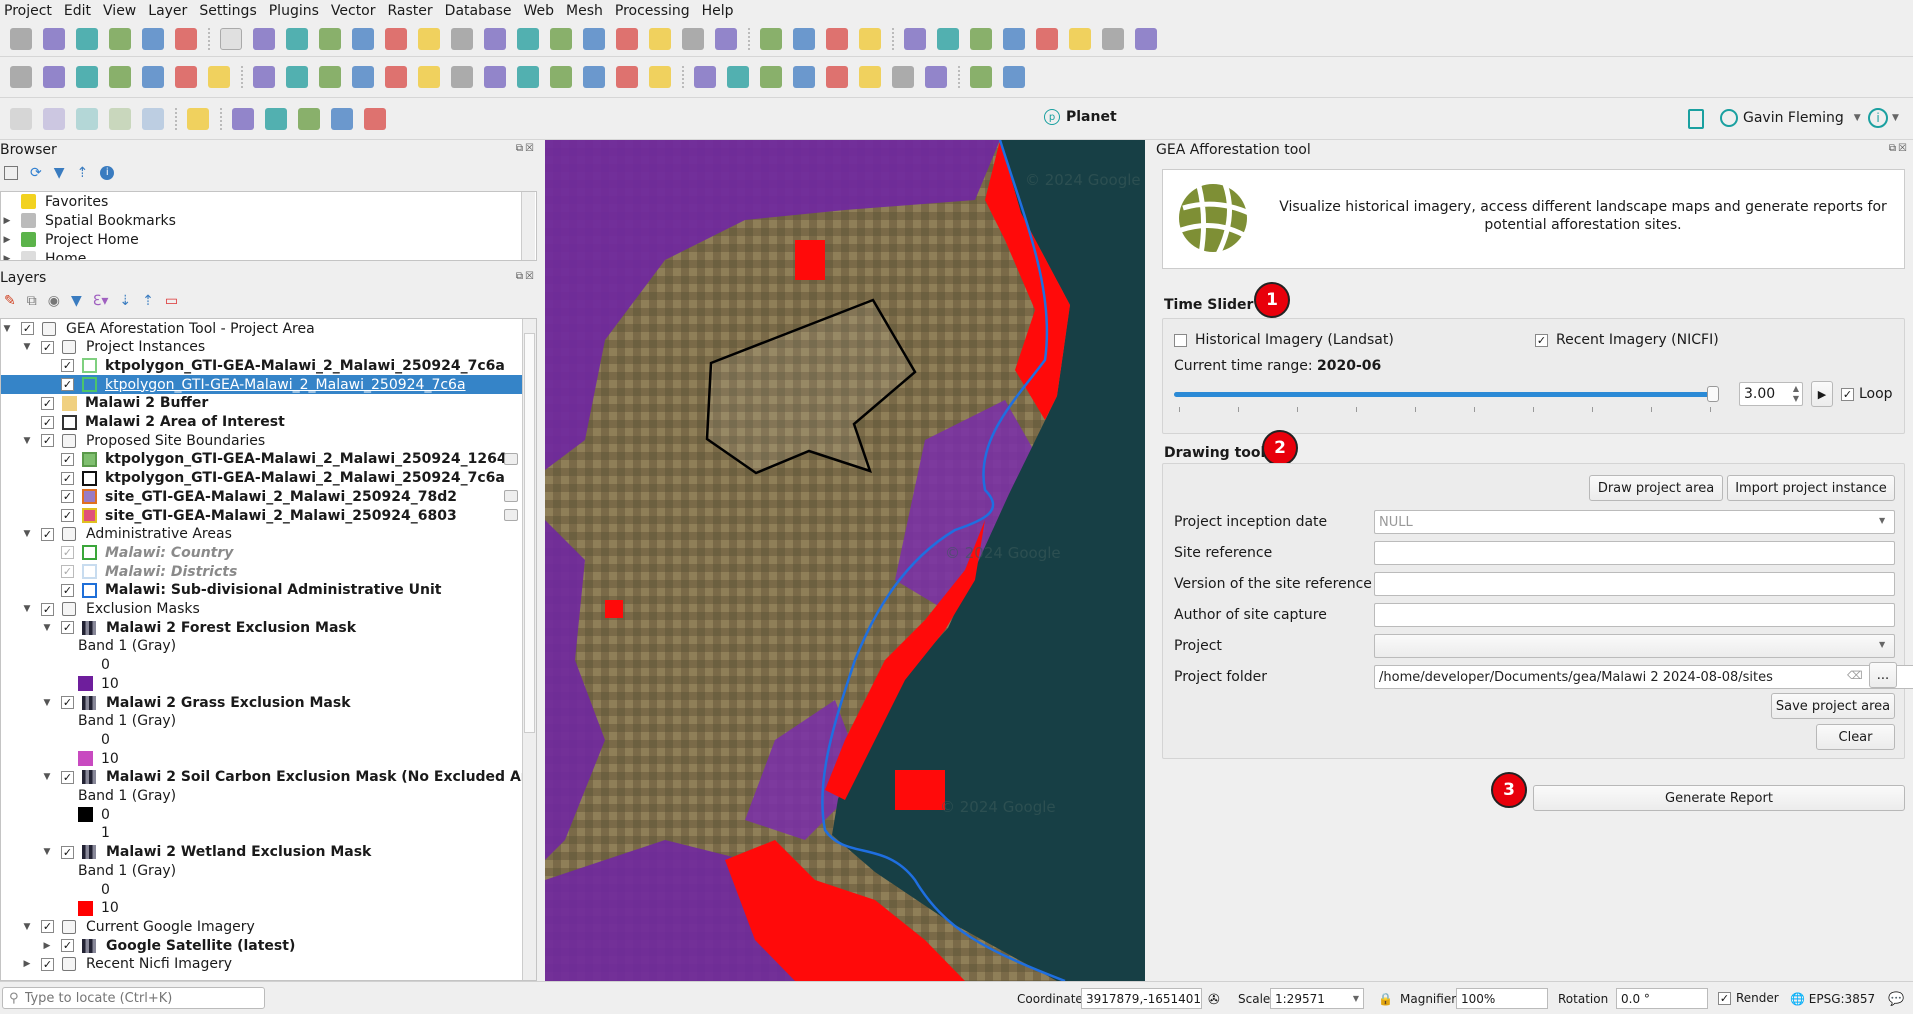  What do you see at coordinates (83, 173) in the screenshot?
I see `collapse-all-icon: ⇡` at bounding box center [83, 173].